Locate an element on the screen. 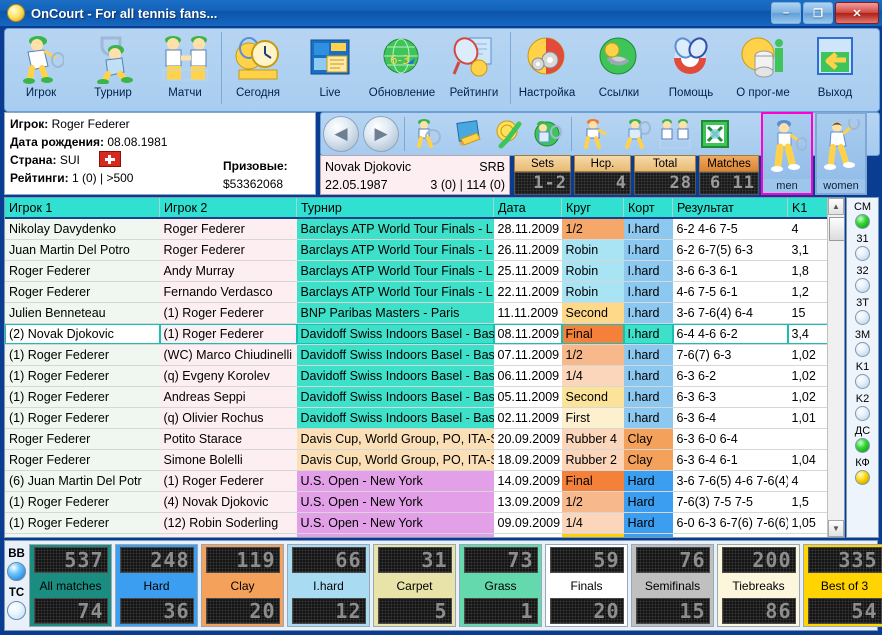 This screenshot has height=635, width=882. stat-card: 76 Semifinals 15 is located at coordinates (672, 585).